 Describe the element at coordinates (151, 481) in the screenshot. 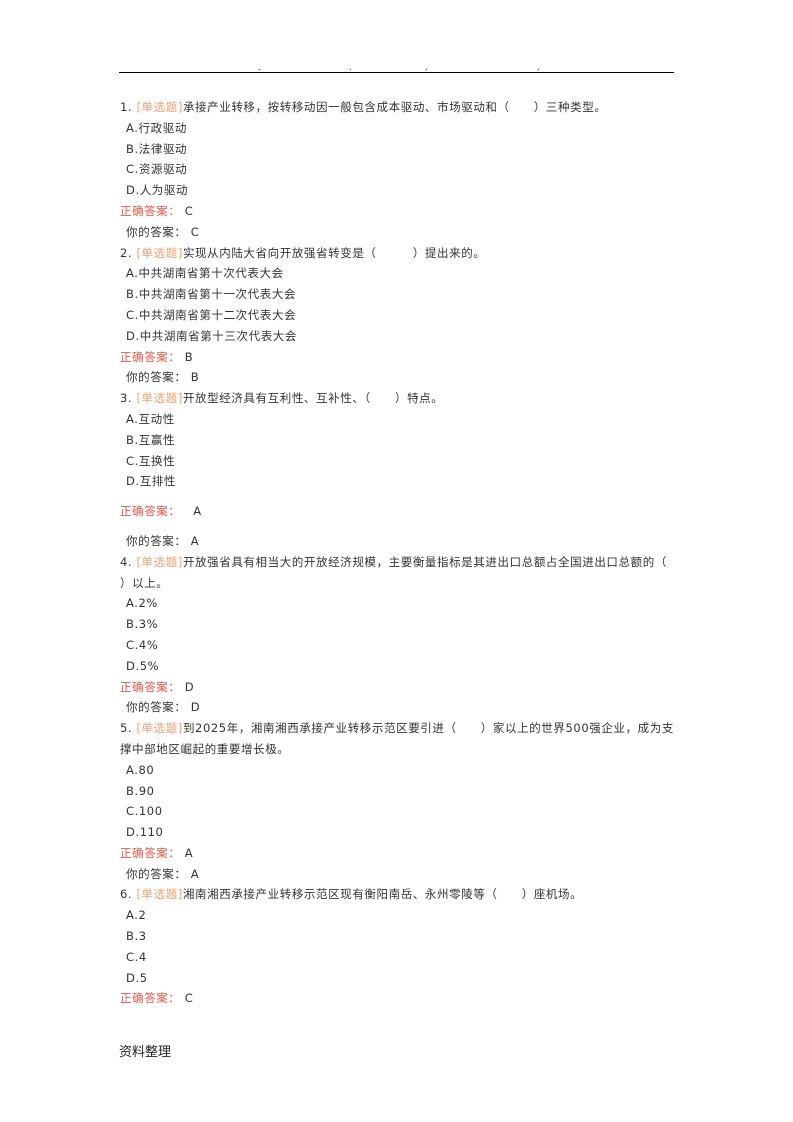

I see `option-d: D.互排性` at that location.